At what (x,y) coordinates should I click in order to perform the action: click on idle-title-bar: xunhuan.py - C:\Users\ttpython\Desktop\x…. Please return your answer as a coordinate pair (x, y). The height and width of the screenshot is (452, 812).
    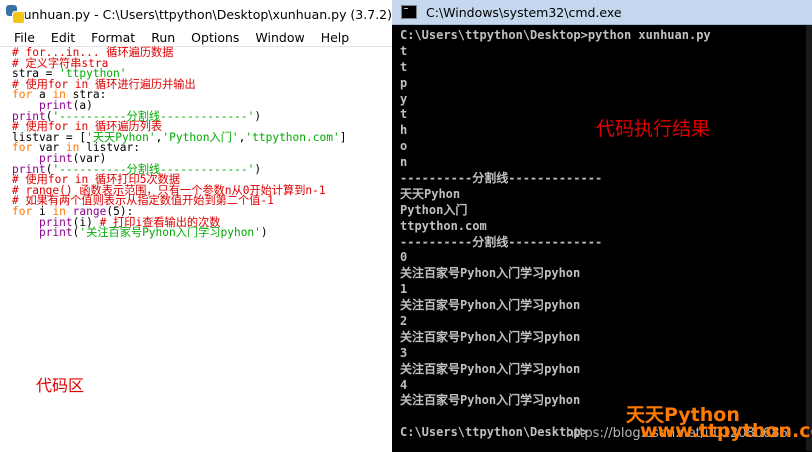
    Looking at the image, I should click on (196, 14).